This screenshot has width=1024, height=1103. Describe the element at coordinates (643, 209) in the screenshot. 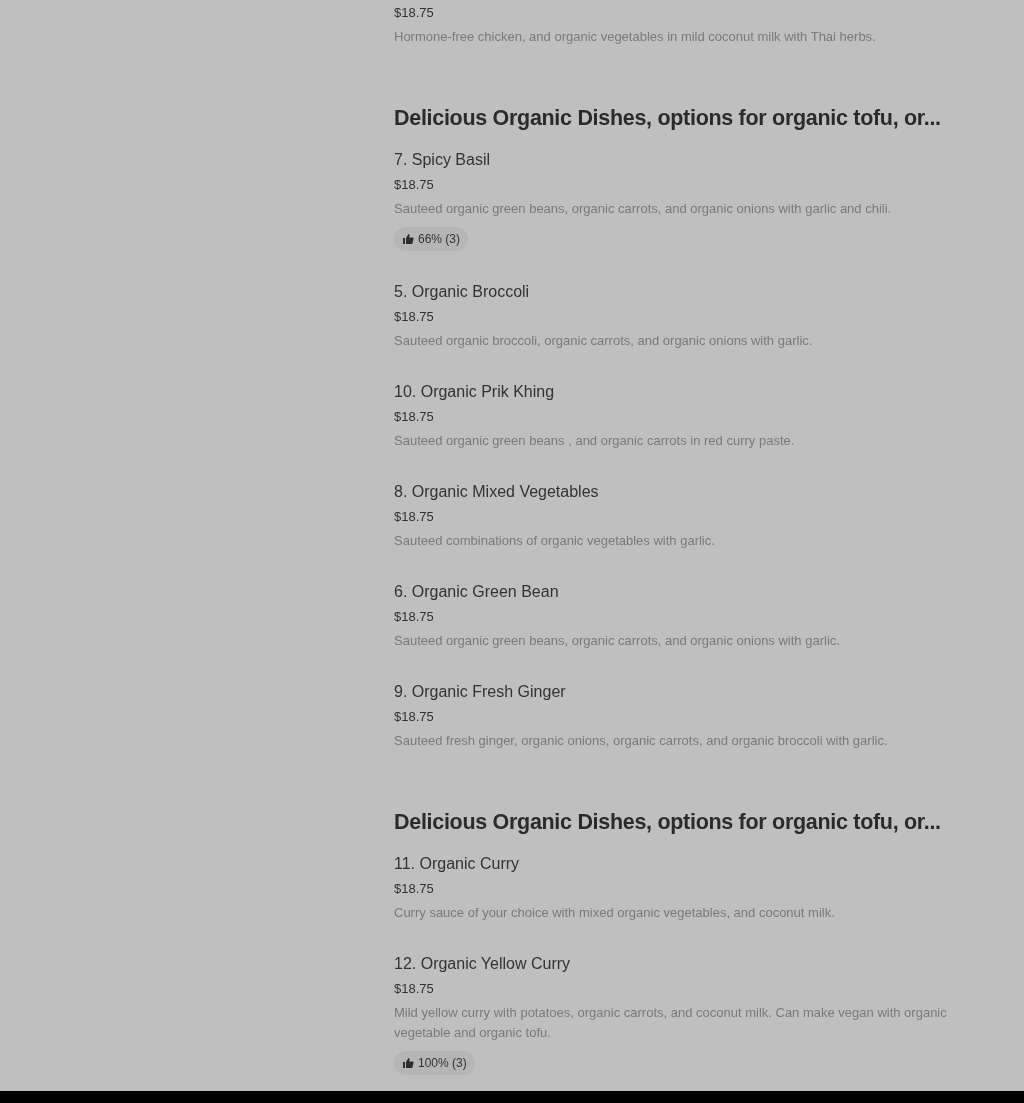

I see `dish-description: Sauteed organic green beans, organic carrots, and organic onions with garlic and chili.` at that location.